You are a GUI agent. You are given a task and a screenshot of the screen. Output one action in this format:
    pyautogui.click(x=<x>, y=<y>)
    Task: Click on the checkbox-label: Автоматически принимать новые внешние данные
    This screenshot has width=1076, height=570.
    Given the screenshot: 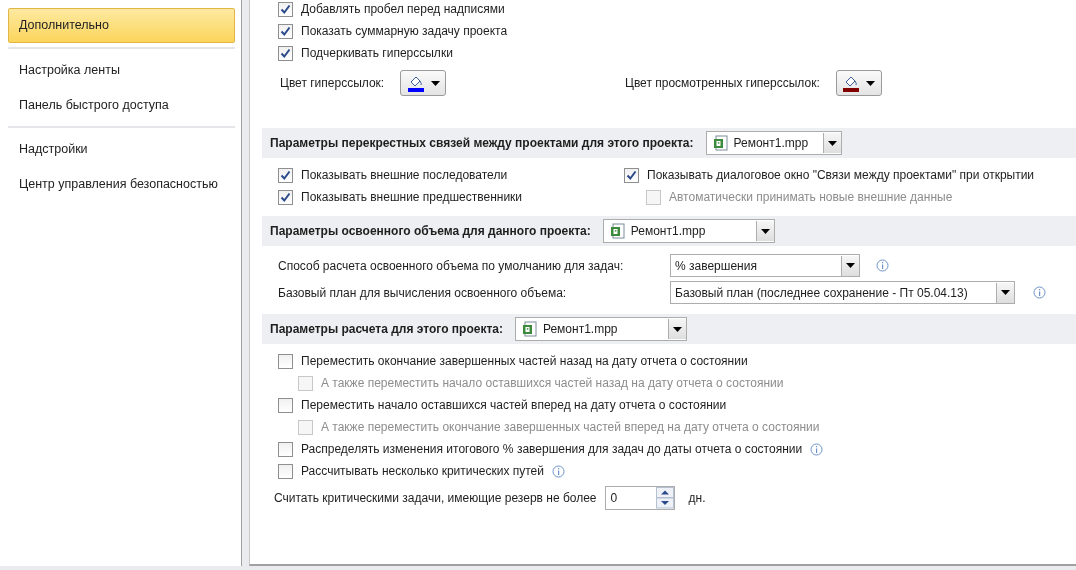 What is the action you would take?
    pyautogui.click(x=811, y=197)
    